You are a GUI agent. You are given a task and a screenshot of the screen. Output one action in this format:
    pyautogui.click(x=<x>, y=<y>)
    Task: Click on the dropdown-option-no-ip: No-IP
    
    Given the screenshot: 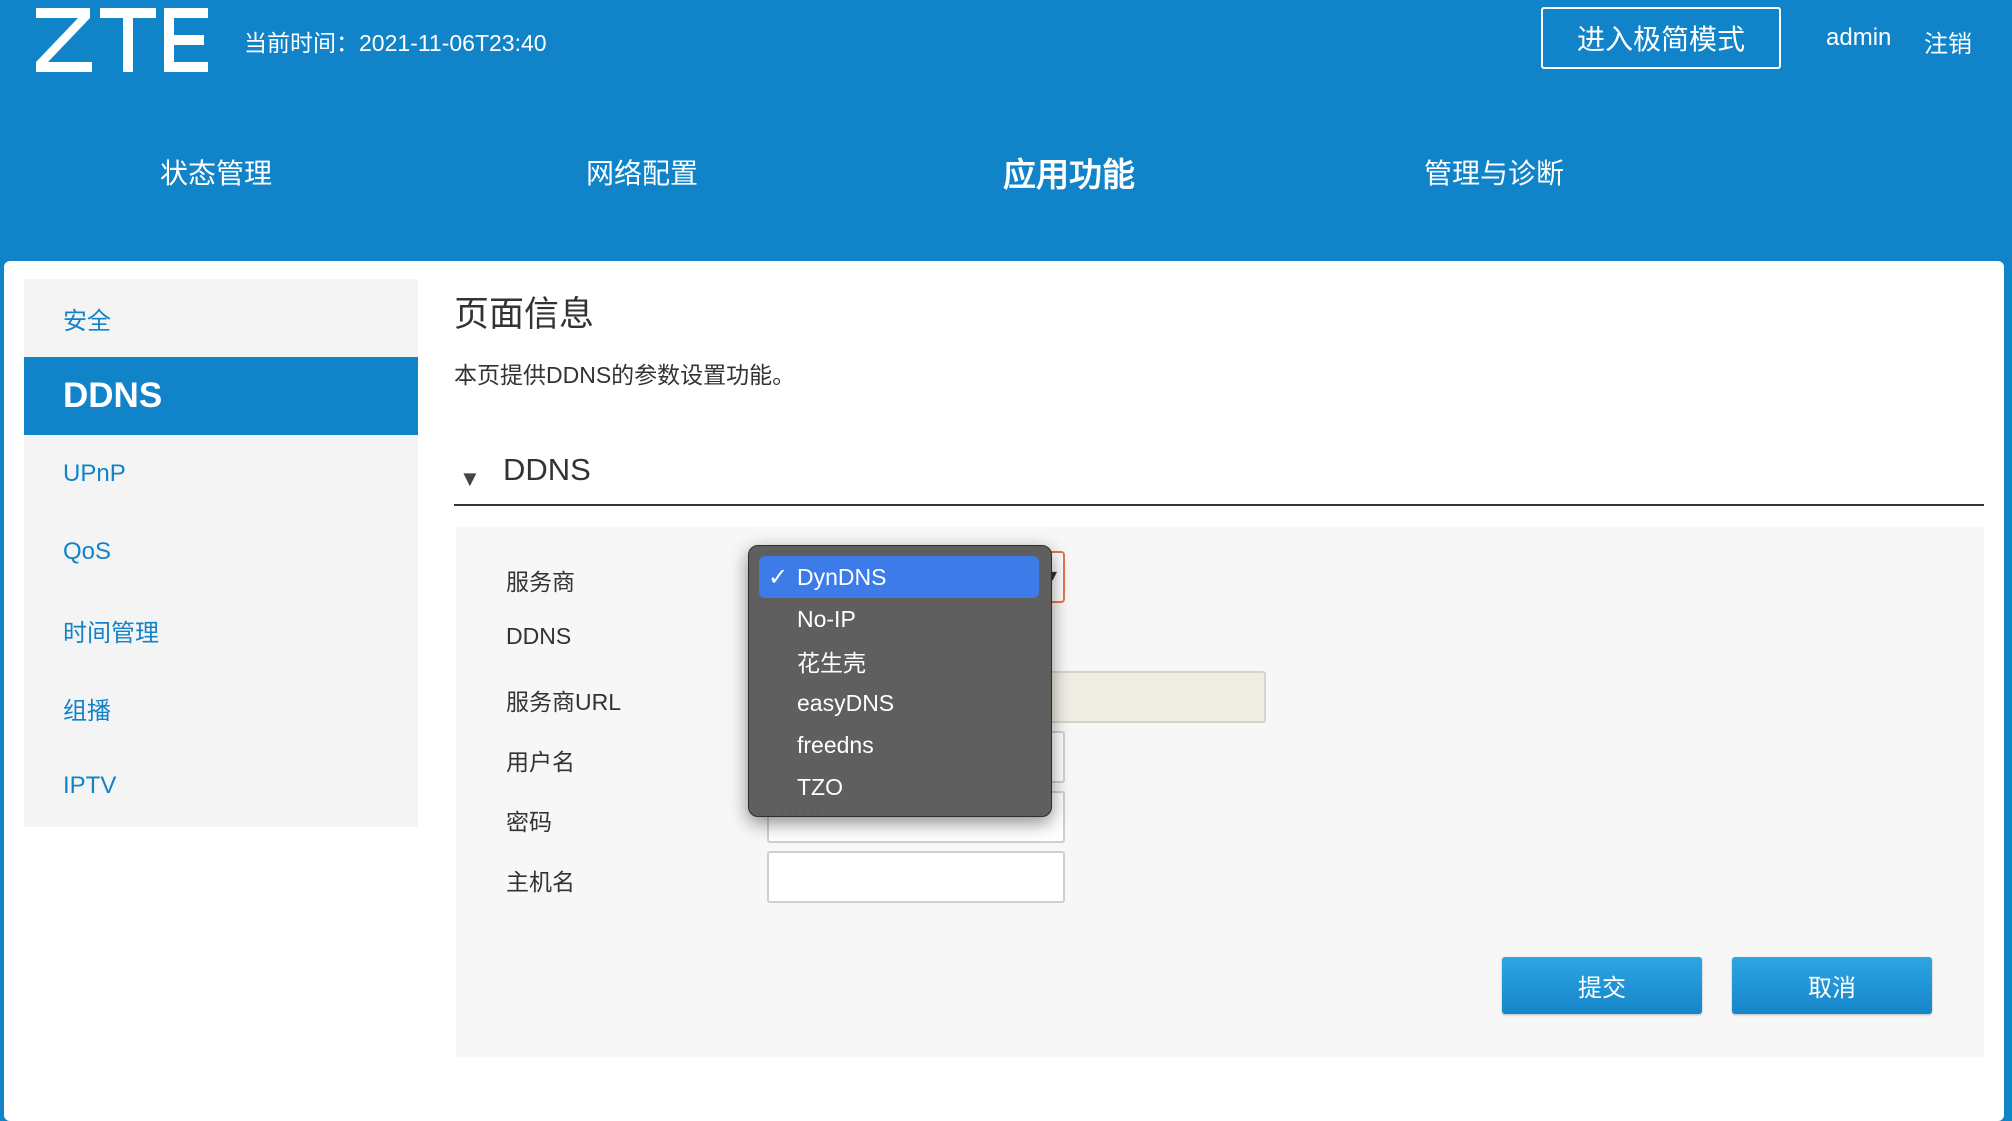 What is the action you would take?
    pyautogui.click(x=899, y=619)
    